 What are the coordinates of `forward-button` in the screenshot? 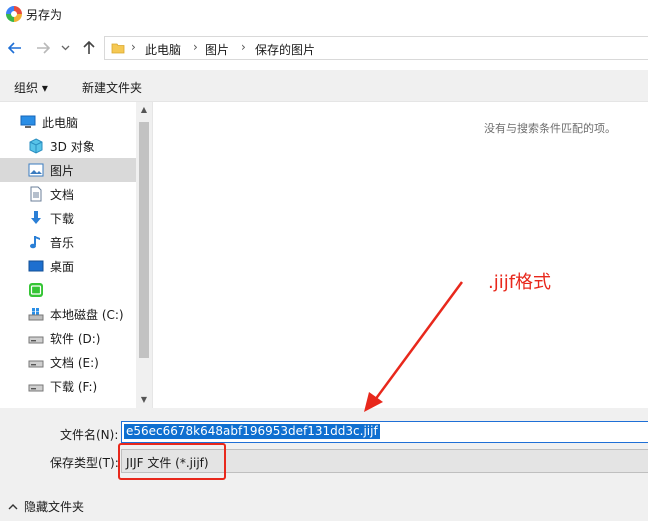 It's located at (43, 48).